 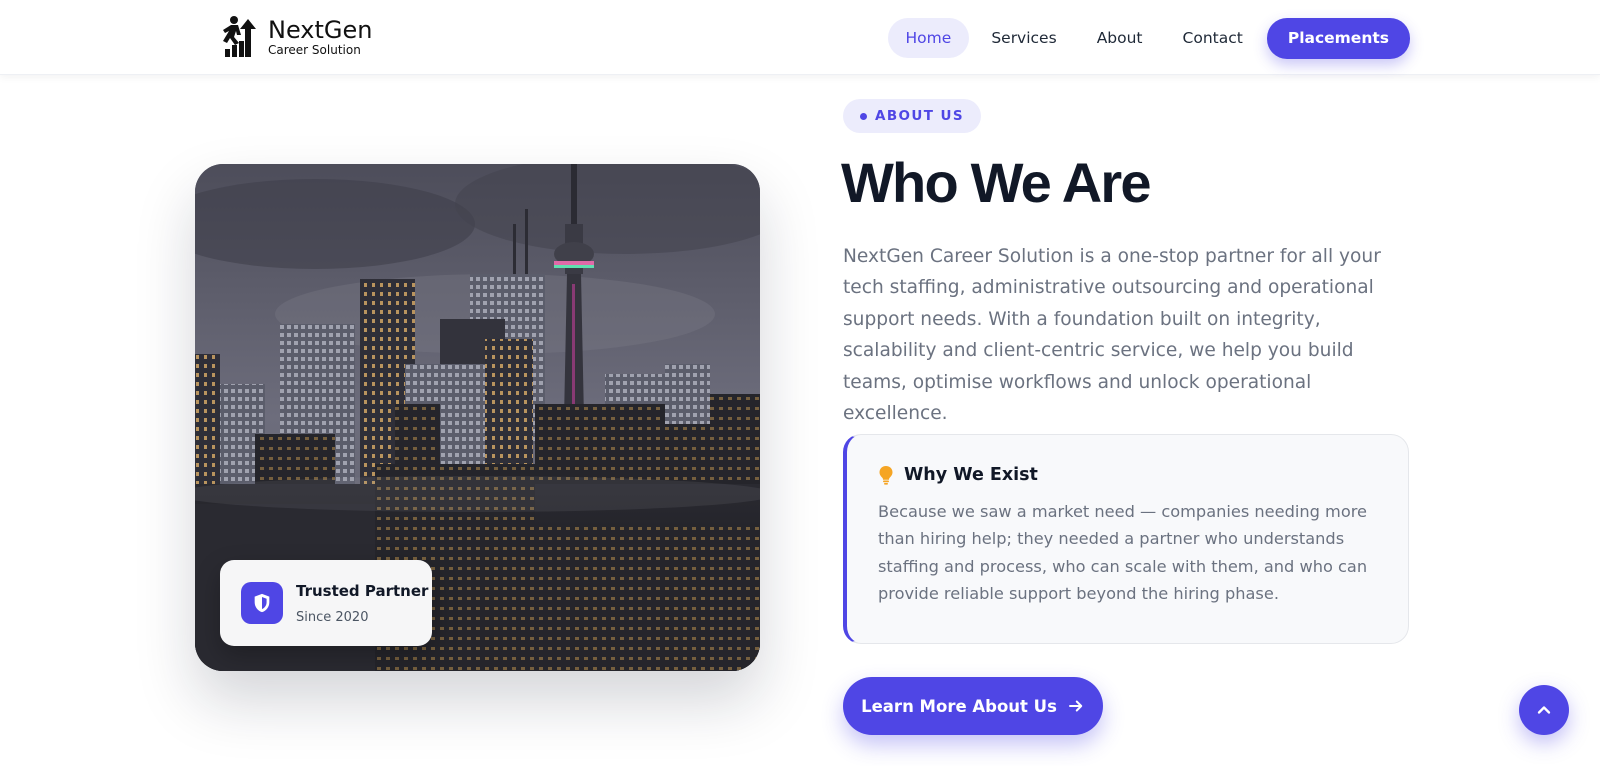 What do you see at coordinates (996, 182) in the screenshot?
I see `section-title: Who We Are` at bounding box center [996, 182].